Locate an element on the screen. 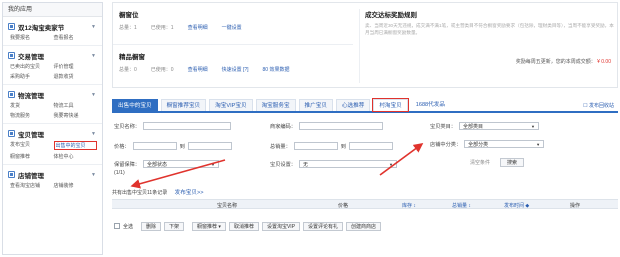  window-recommend-button: 橱窗推荐 ▾ is located at coordinates (209, 226).